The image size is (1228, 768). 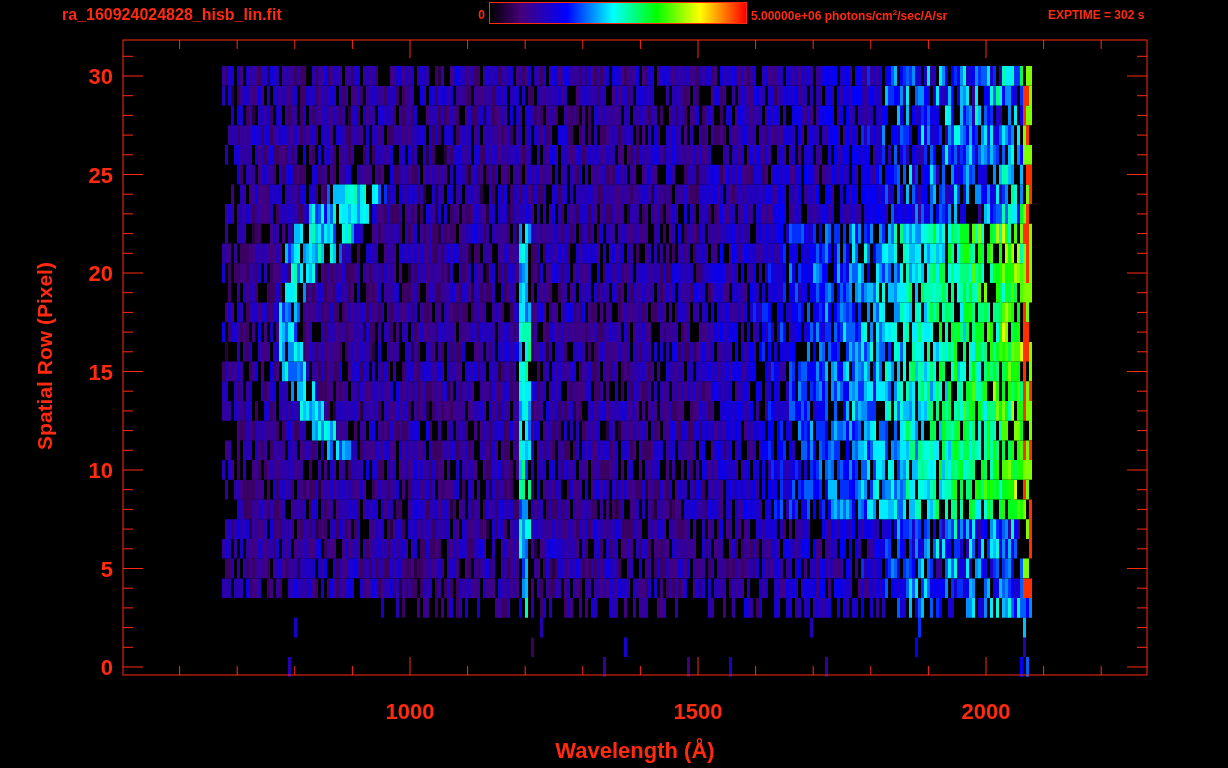 What do you see at coordinates (172, 15) in the screenshot?
I see `file-name: ra_160924024828_hisb_lin.fit` at bounding box center [172, 15].